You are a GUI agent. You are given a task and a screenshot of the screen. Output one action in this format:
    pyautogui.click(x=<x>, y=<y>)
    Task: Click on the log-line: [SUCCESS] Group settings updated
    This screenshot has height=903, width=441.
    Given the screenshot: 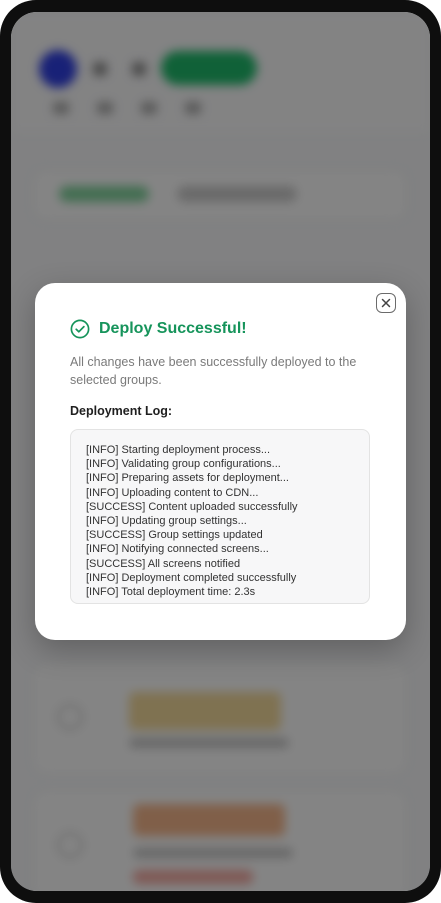 What is the action you would take?
    pyautogui.click(x=174, y=535)
    